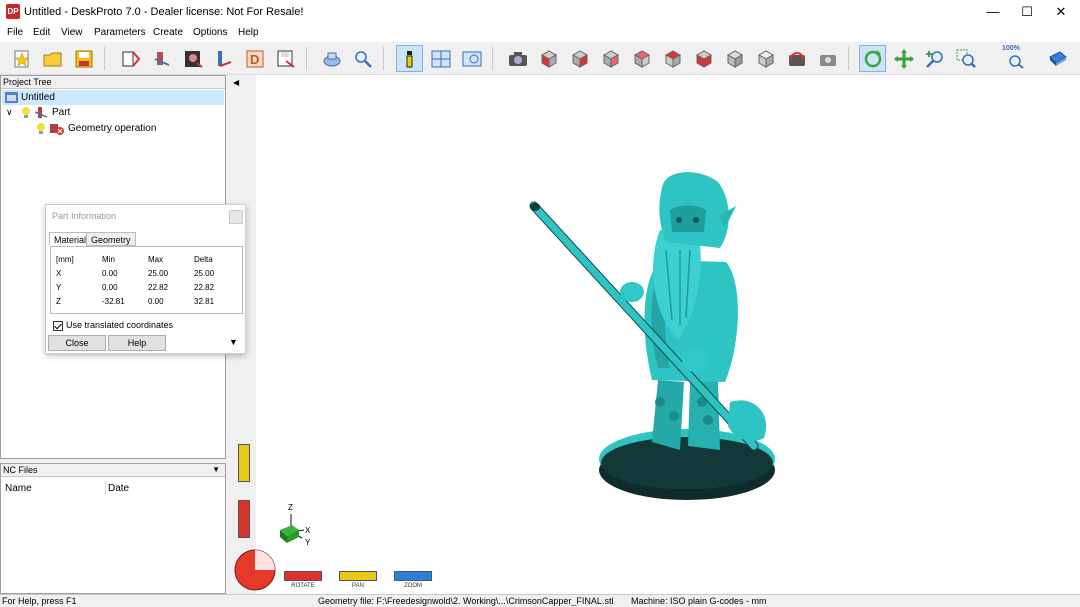  I want to click on help-button: Help, so click(137, 343).